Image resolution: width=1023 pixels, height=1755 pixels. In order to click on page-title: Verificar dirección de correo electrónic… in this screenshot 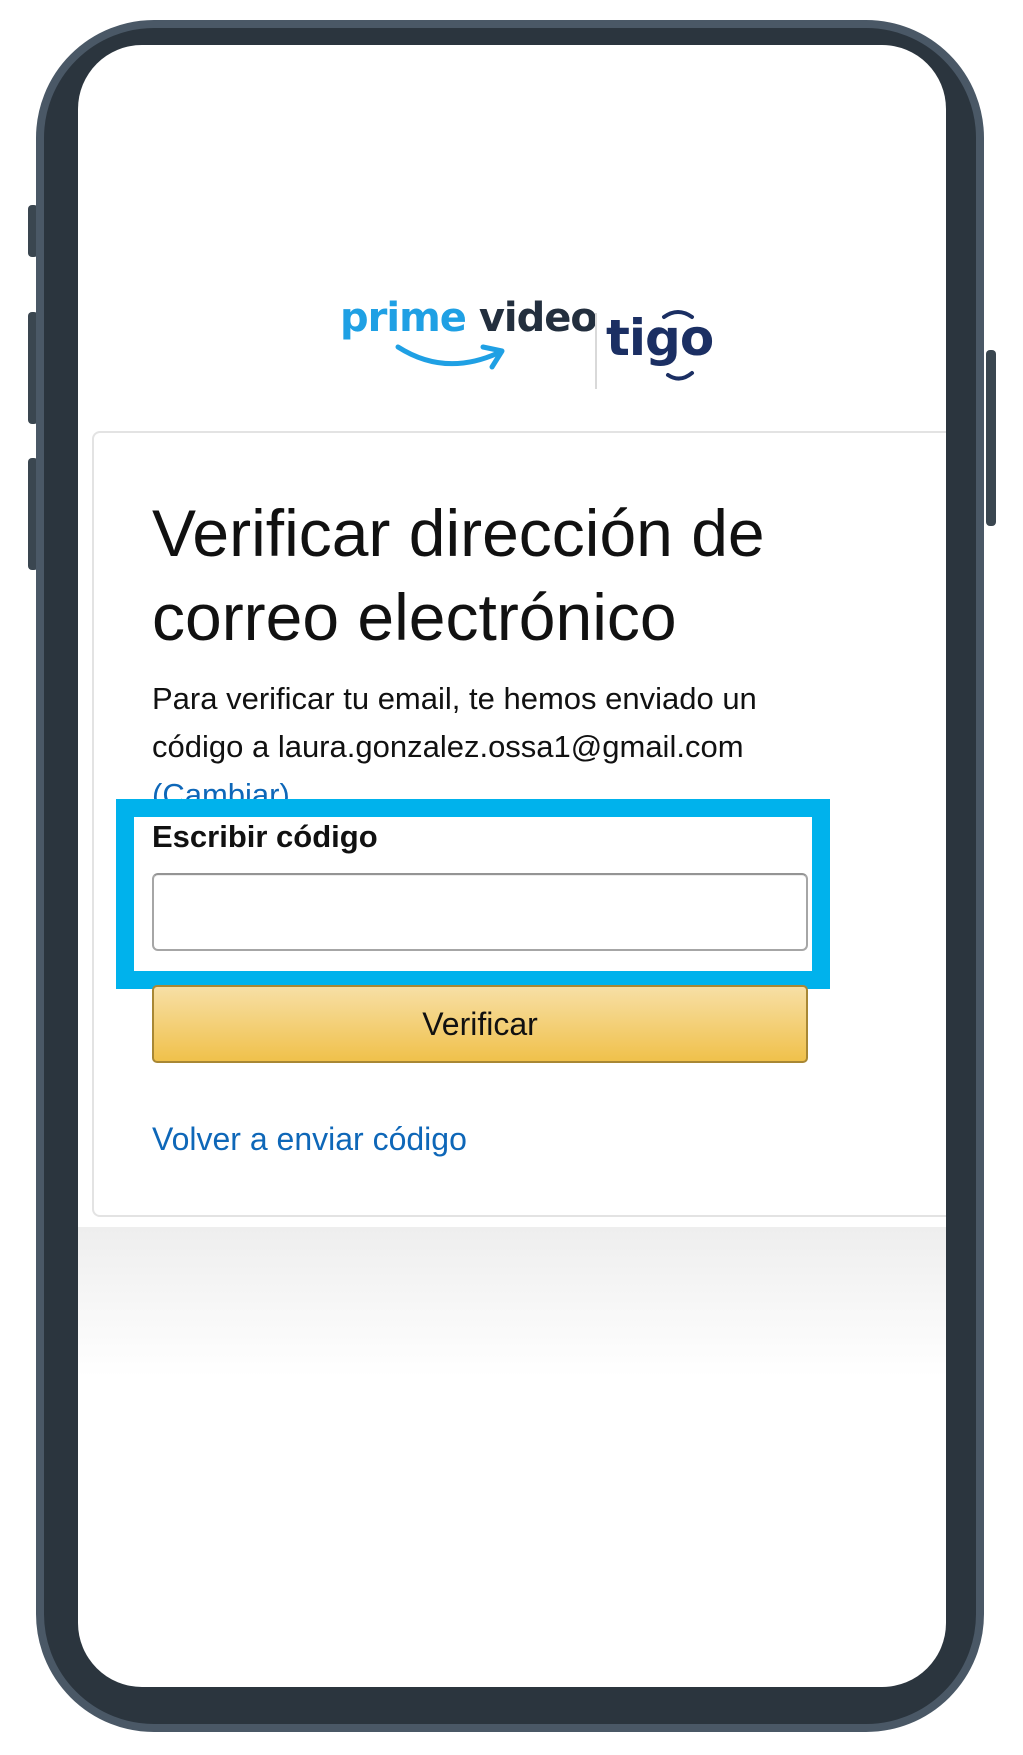, I will do `click(458, 575)`.